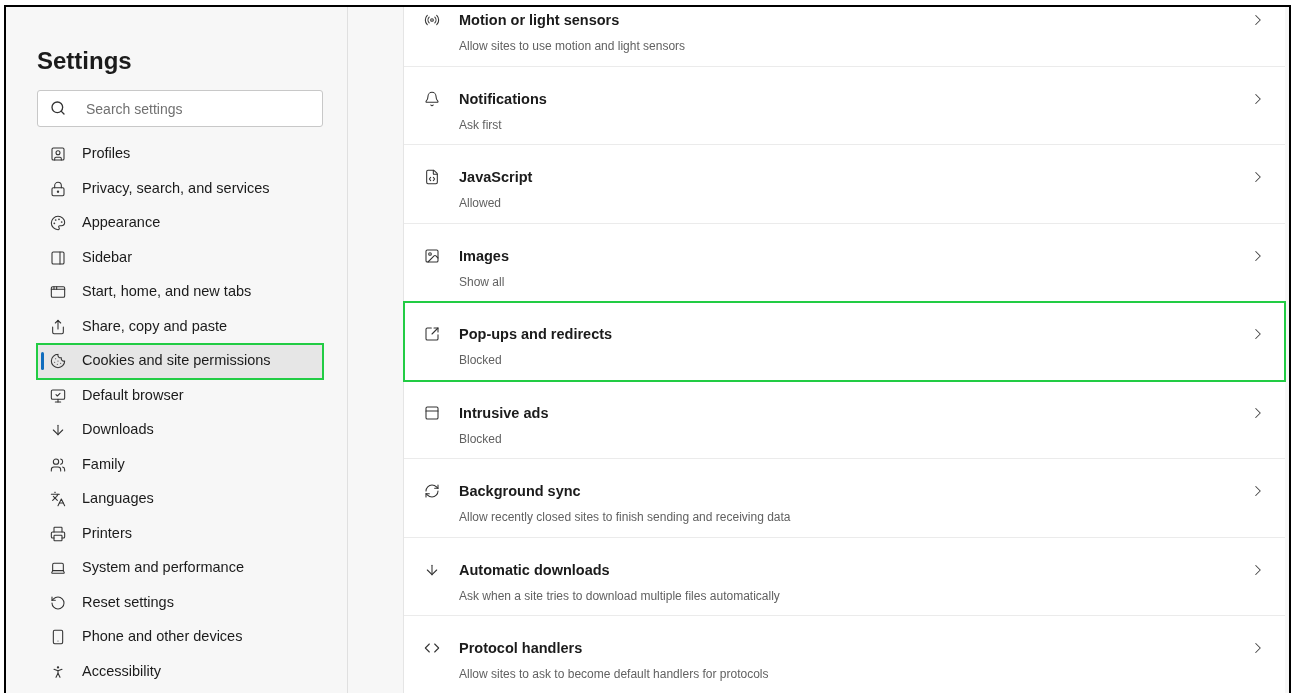 This screenshot has height=693, width=1295. I want to click on permission-row: Images Show all, so click(844, 262).